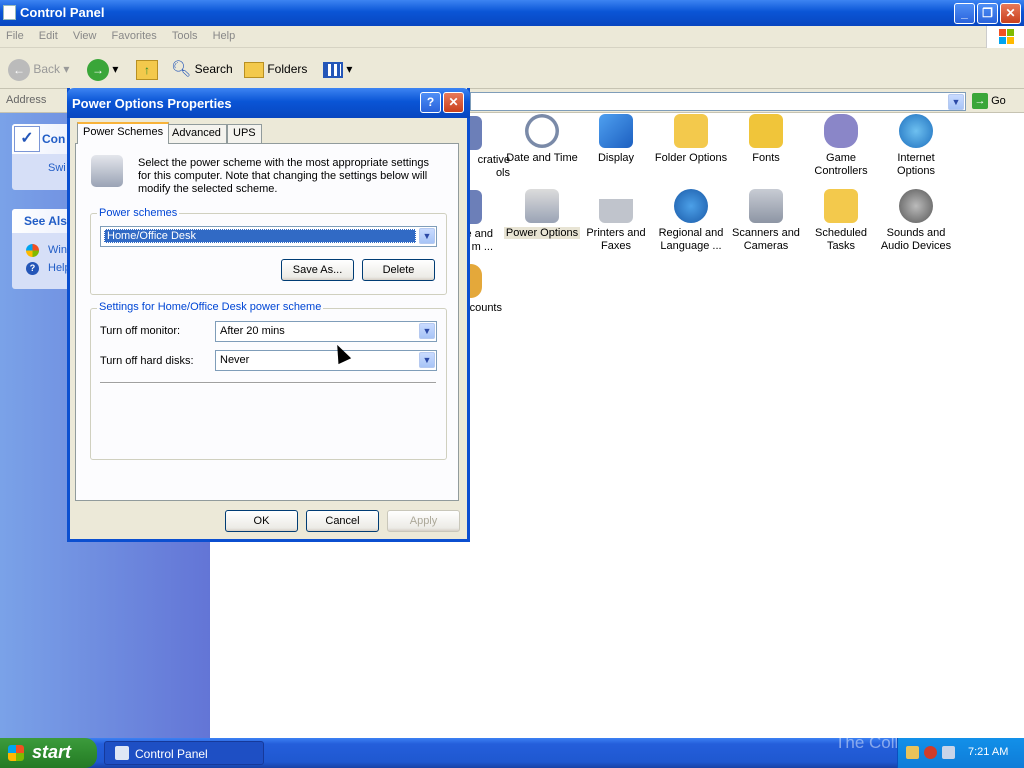 The width and height of the screenshot is (1024, 768). What do you see at coordinates (260, 236) in the screenshot?
I see `power-scheme-value: Home/Office Desk` at bounding box center [260, 236].